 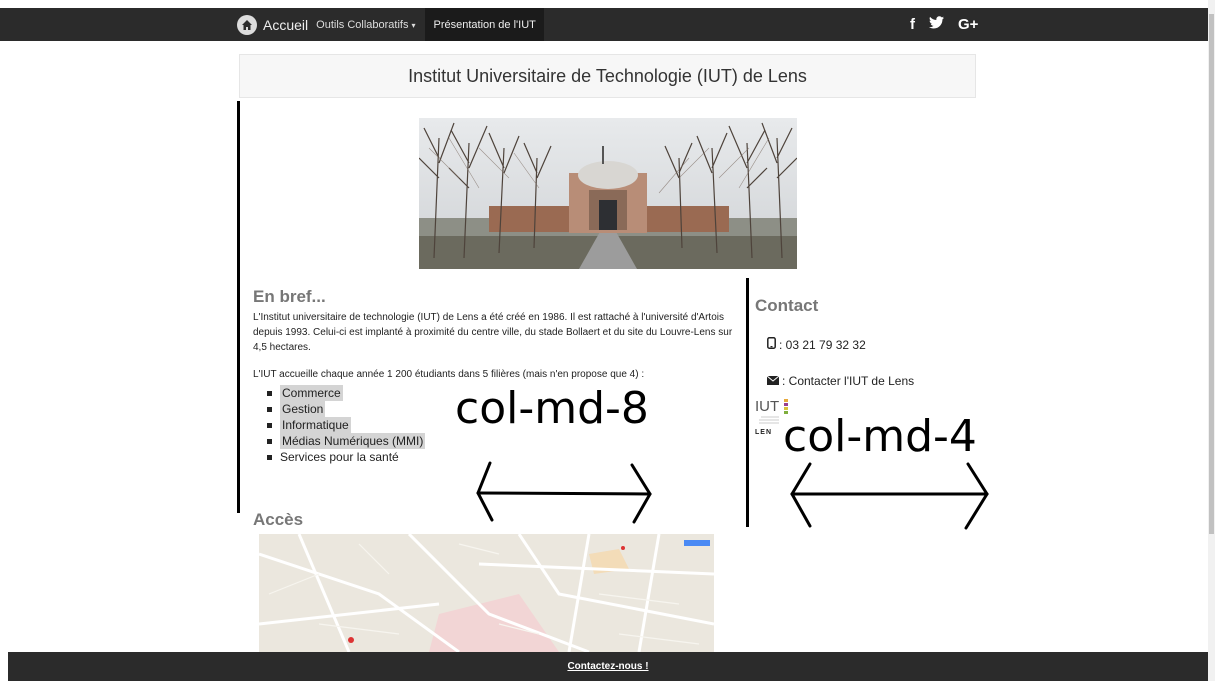 What do you see at coordinates (848, 381) in the screenshot?
I see `contact-mail-link: : Contacter l'IUT de Lens` at bounding box center [848, 381].